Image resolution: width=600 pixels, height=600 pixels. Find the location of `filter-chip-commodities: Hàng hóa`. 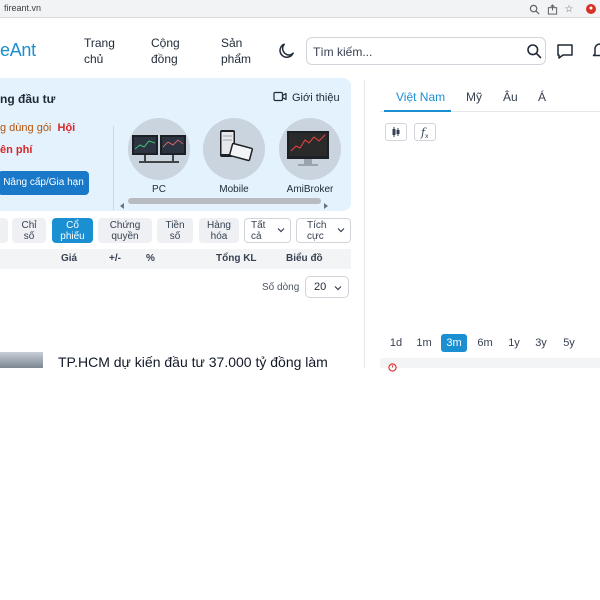

filter-chip-commodities: Hàng hóa is located at coordinates (219, 230).